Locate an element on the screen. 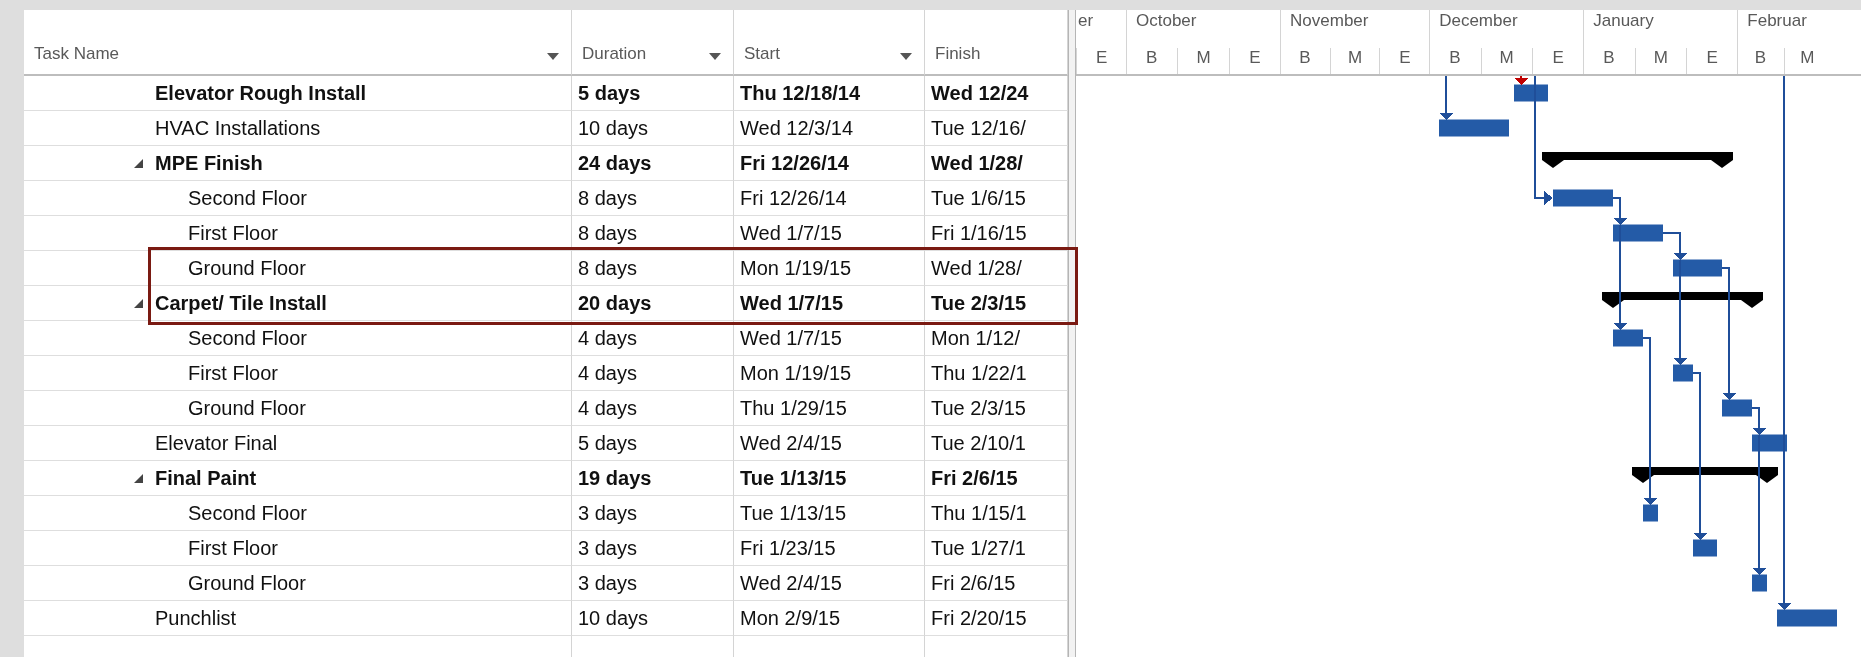  duration-cell: 24 days is located at coordinates (653, 163).